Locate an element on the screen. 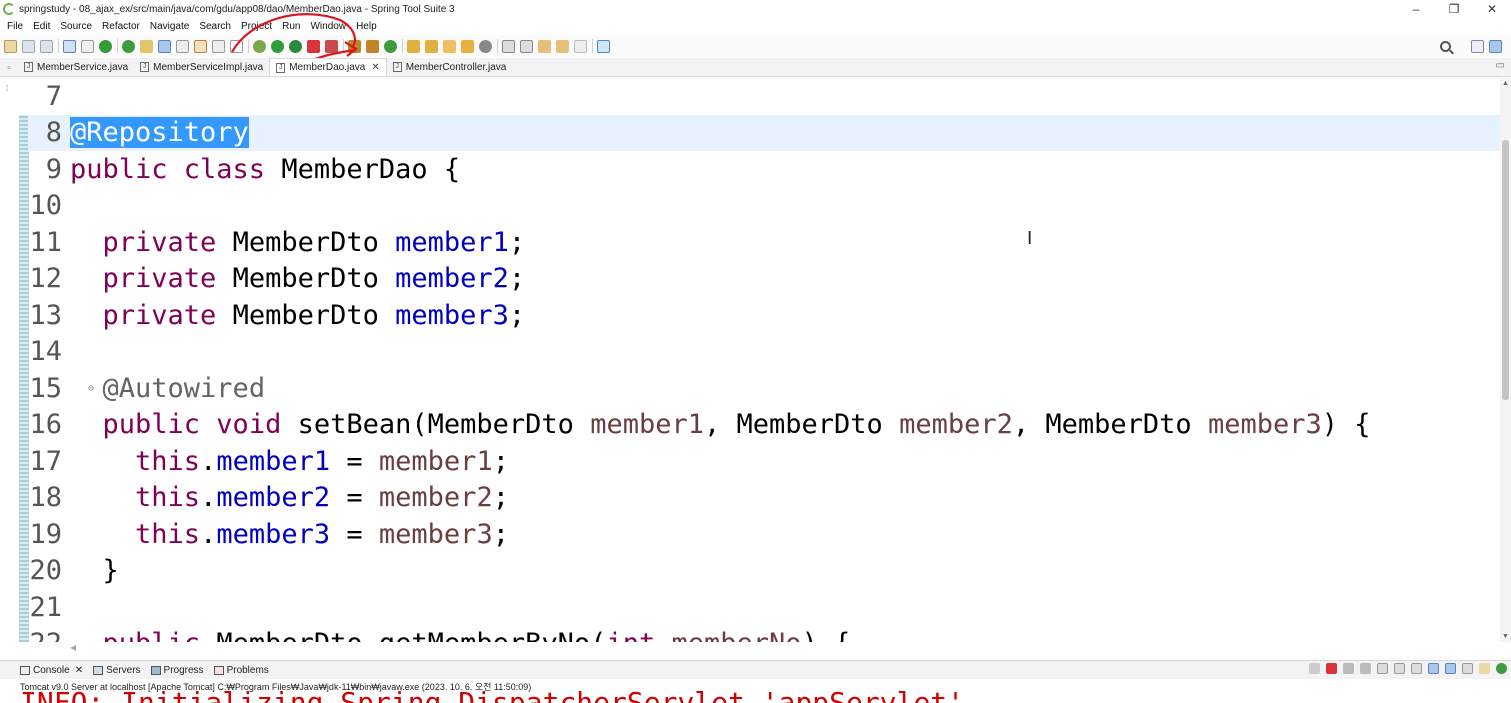 This screenshot has height=703, width=1511. minimize-button: – is located at coordinates (1416, 9).